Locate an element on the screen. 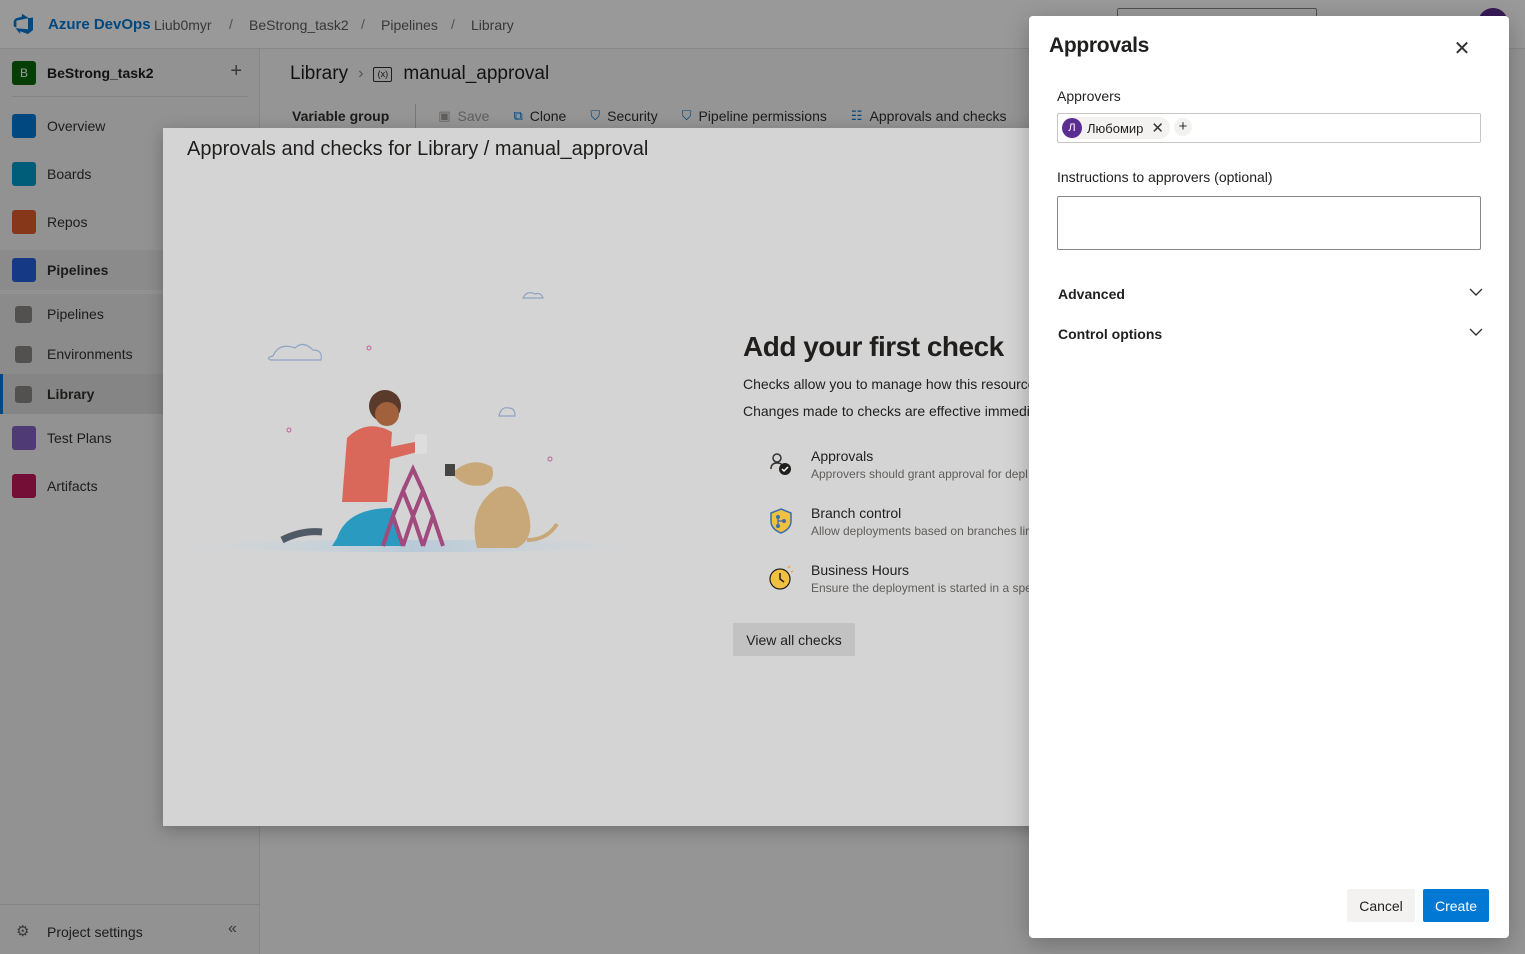 The image size is (1525, 954). check-name: Branch control is located at coordinates (856, 513).